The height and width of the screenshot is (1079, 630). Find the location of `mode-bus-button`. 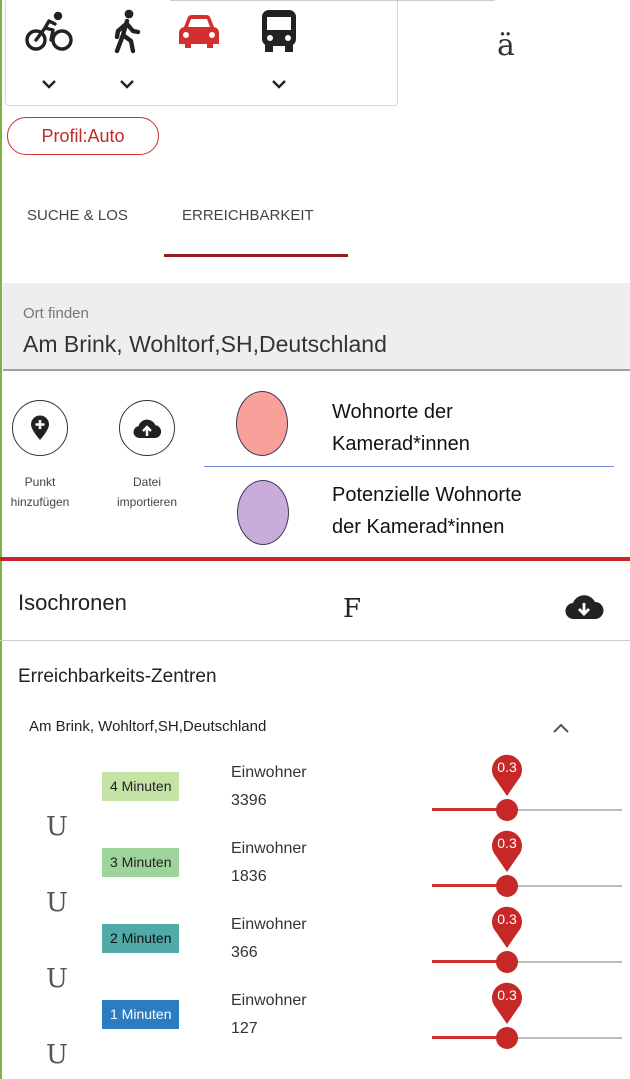

mode-bus-button is located at coordinates (278, 51).